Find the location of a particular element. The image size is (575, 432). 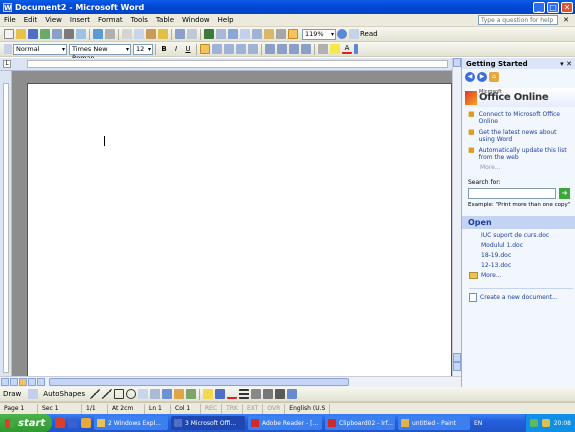

vertical-scrollbar is located at coordinates (456, 217).